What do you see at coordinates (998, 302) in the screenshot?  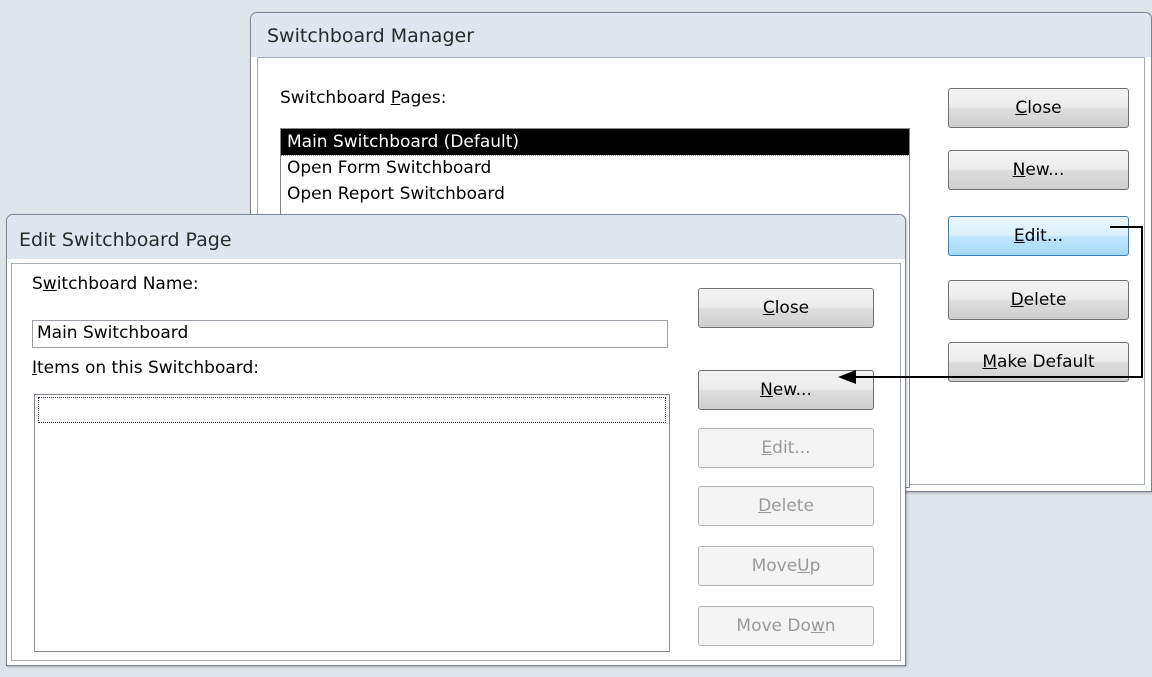 I see `annotation-arrow-line` at bounding box center [998, 302].